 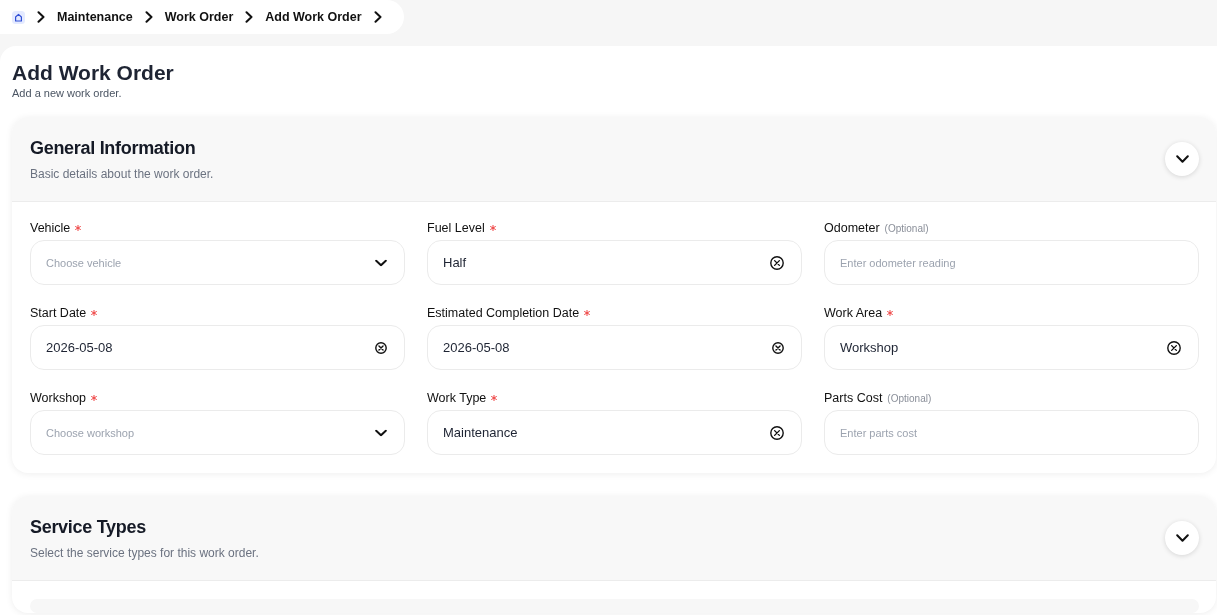 What do you see at coordinates (614, 432) in the screenshot?
I see `input-field: Maintenance` at bounding box center [614, 432].